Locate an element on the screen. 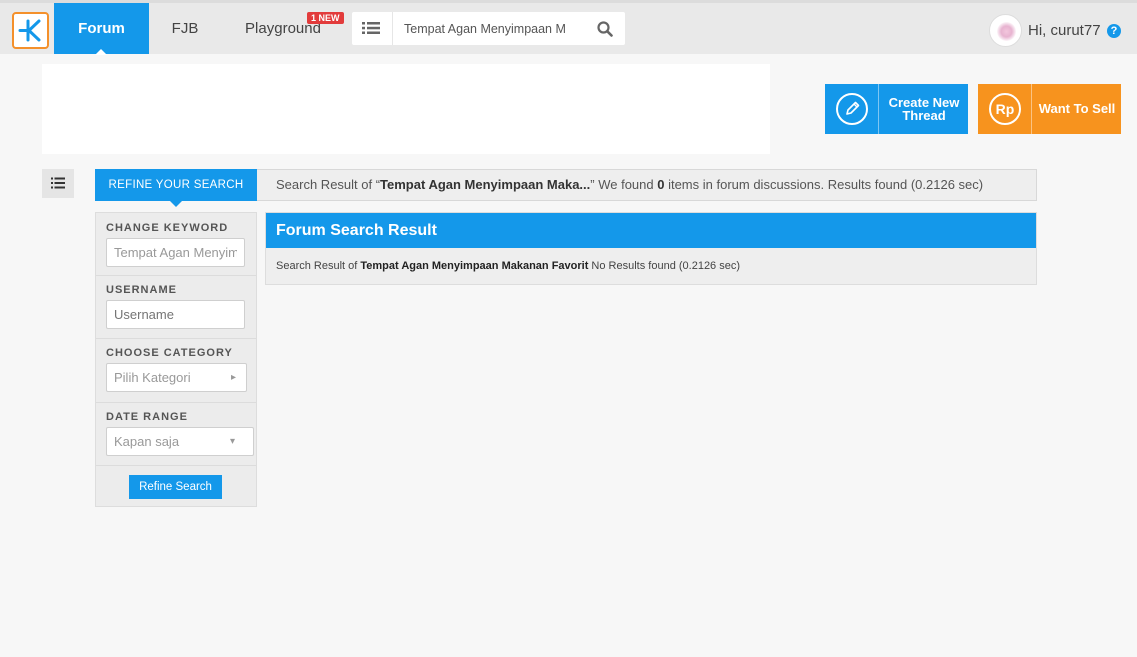  nav-tab-fjb-label: FJB is located at coordinates (185, 28).